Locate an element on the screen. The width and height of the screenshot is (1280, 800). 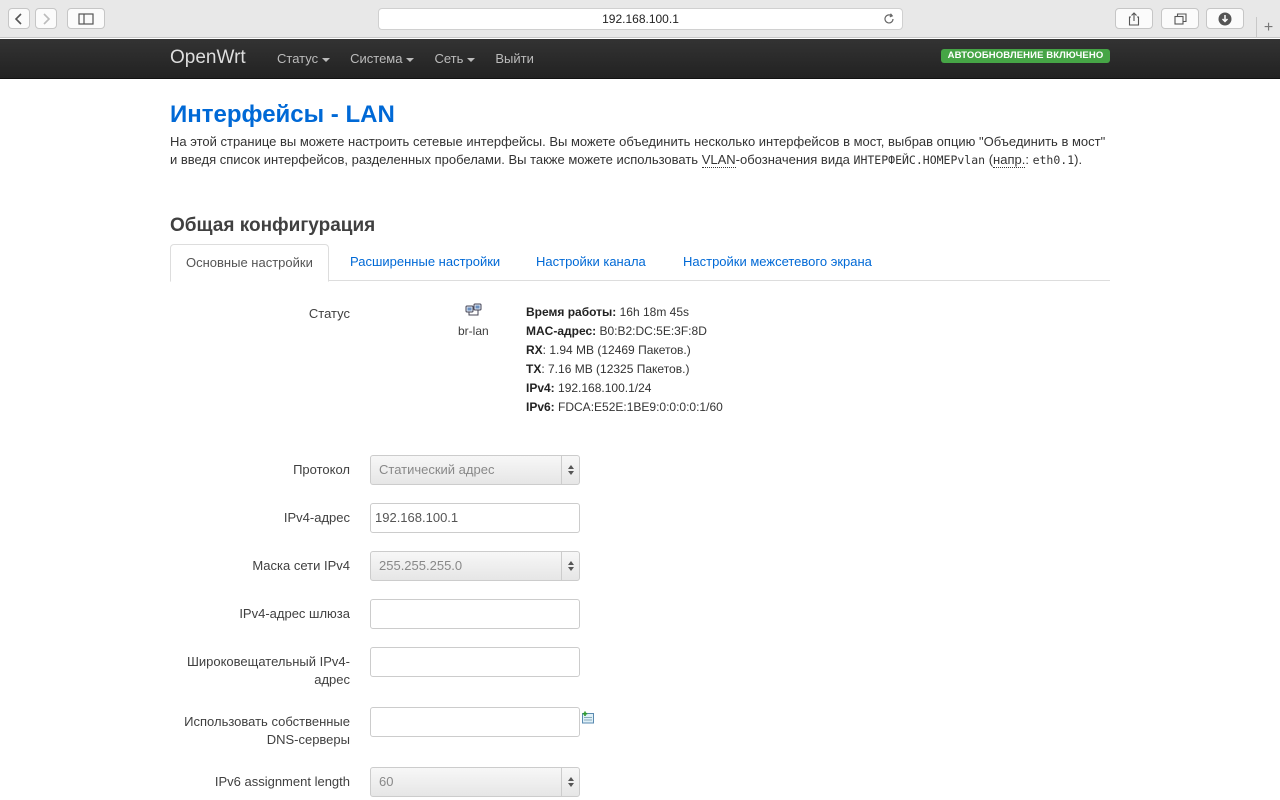
sidebar-toggle-button is located at coordinates (86, 18).